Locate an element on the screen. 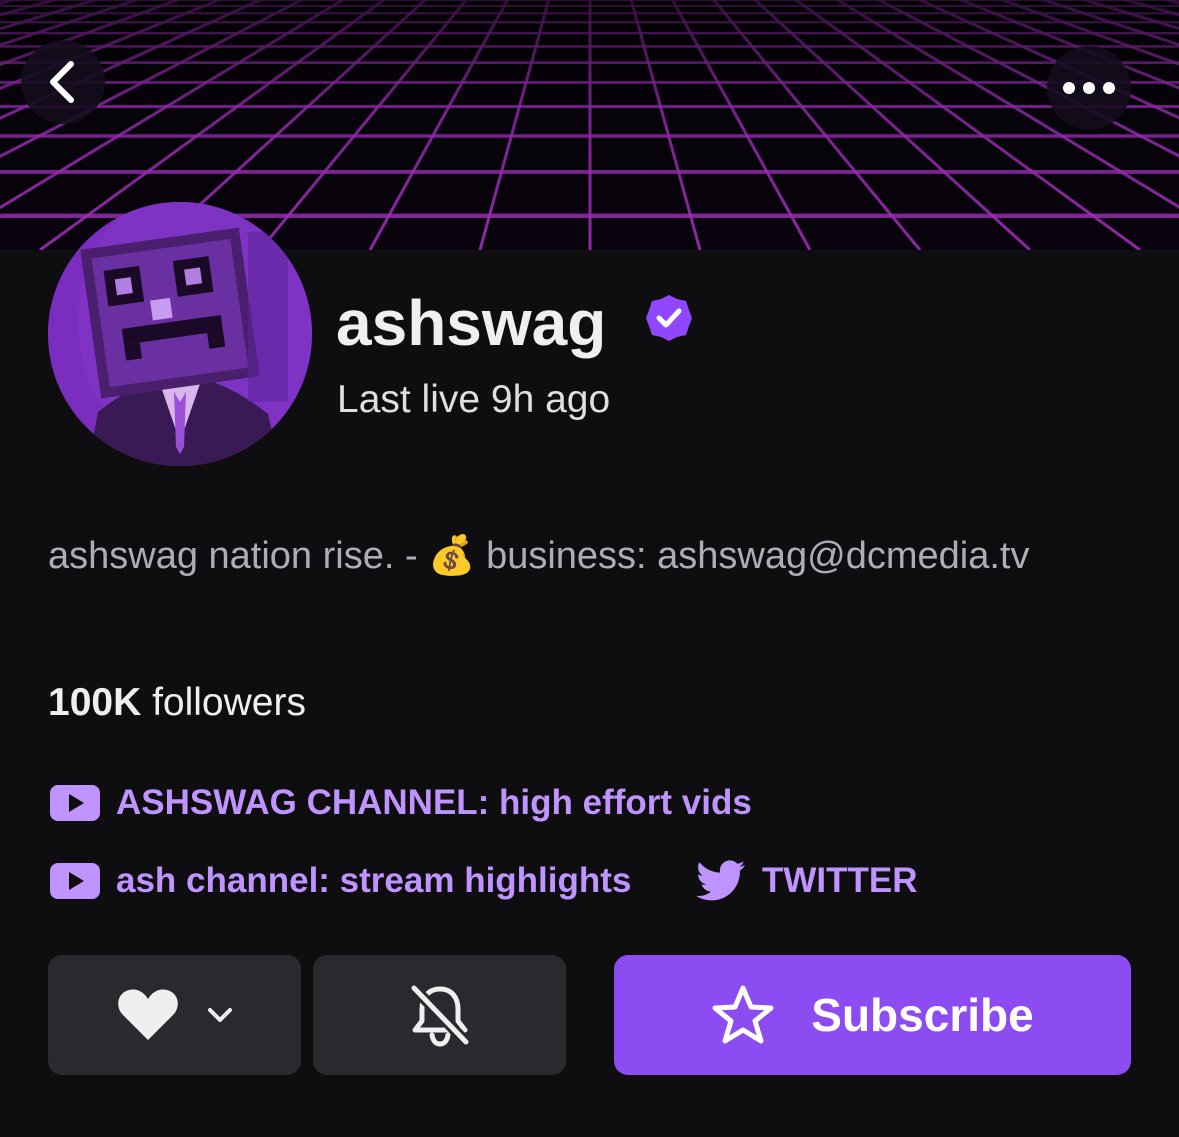 The image size is (1179, 1137). bio-text-suffix: business: ashswag@dcmedia.tv is located at coordinates (752, 556).